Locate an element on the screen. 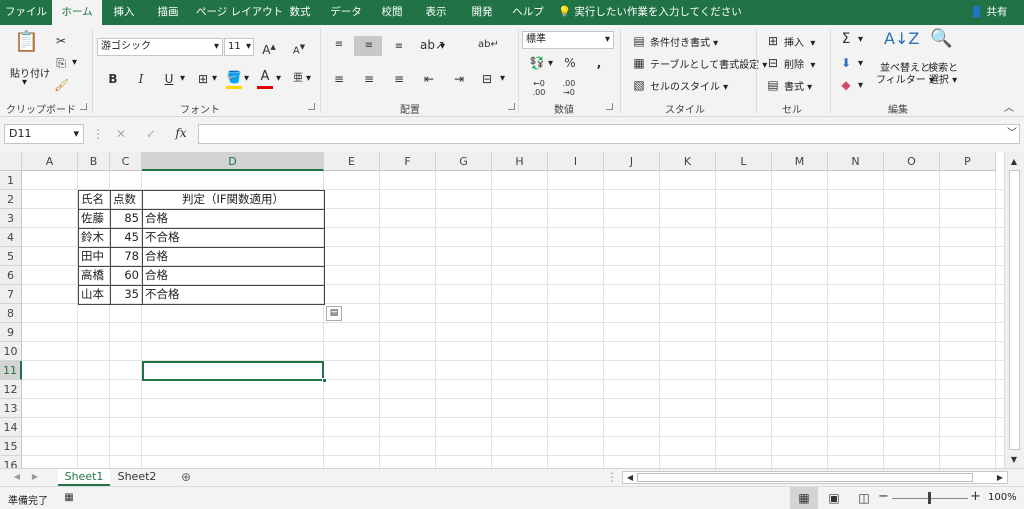  scroll-left-icon: ◀ is located at coordinates (630, 478).